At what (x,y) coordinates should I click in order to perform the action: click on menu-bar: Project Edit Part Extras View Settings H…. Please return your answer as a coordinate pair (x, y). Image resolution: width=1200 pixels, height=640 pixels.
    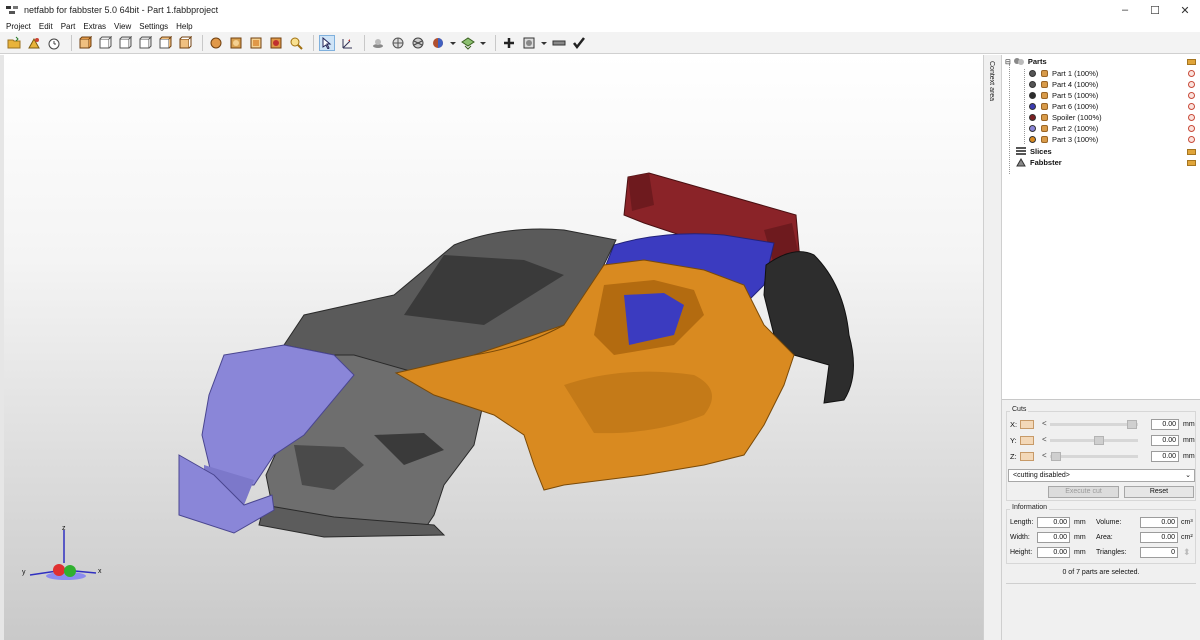
    Looking at the image, I should click on (600, 26).